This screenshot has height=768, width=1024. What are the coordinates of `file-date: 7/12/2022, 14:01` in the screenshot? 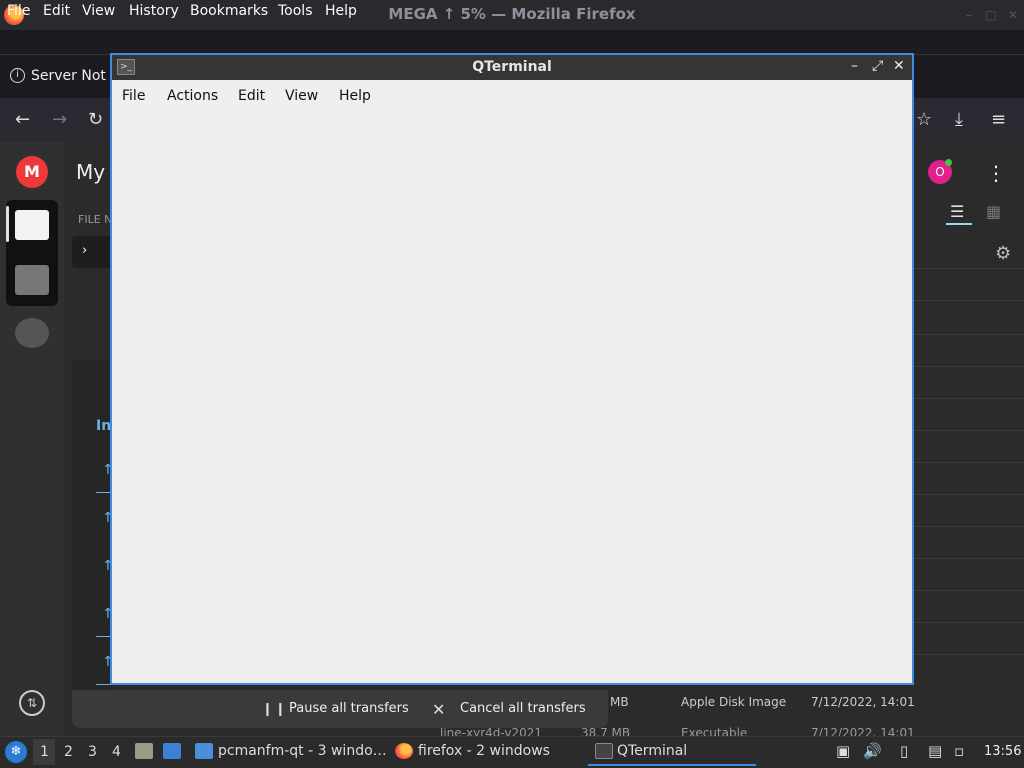 It's located at (863, 702).